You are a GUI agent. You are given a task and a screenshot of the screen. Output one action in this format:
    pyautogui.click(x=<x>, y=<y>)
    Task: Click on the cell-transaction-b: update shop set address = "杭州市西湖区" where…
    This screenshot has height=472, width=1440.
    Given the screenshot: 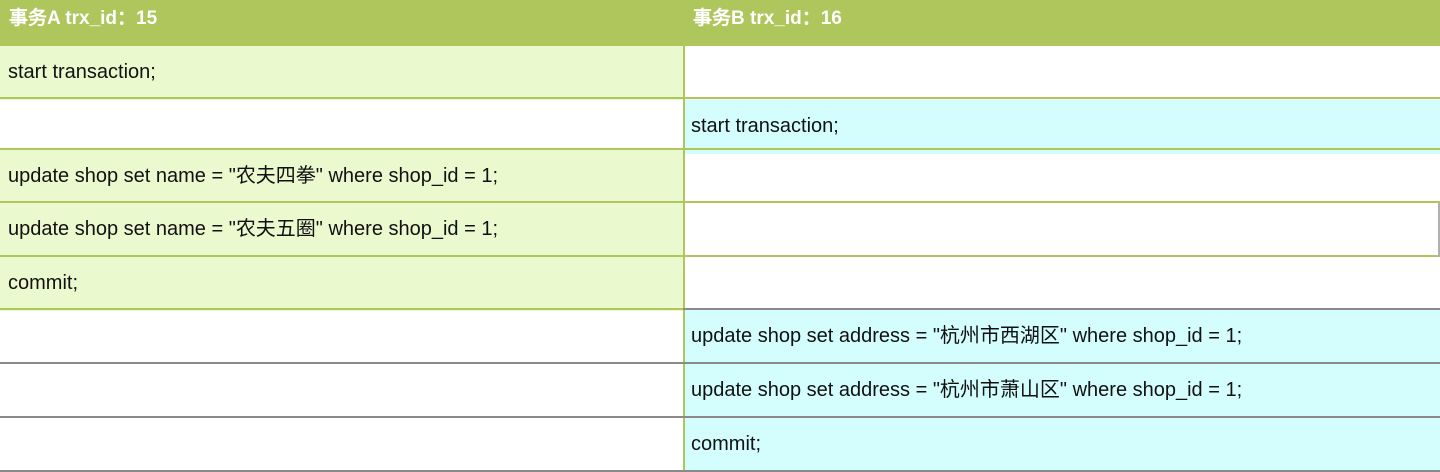 What is the action you would take?
    pyautogui.click(x=1061, y=337)
    